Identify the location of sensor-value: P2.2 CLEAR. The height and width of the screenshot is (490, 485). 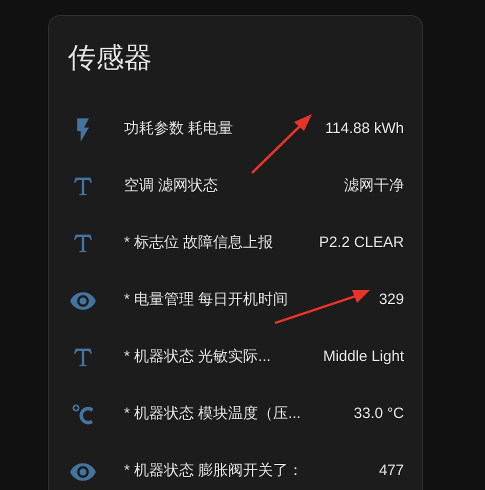
(361, 243).